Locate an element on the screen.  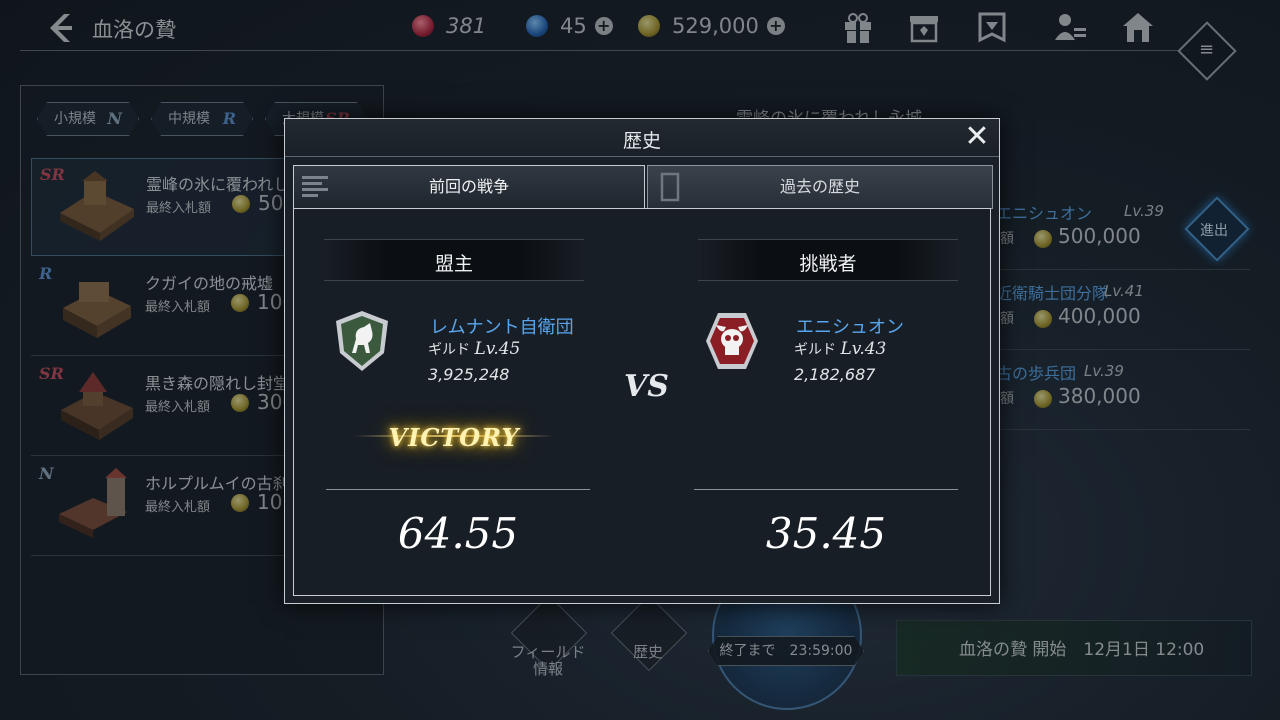
challenger-level: Lv.43 is located at coordinates (863, 349).